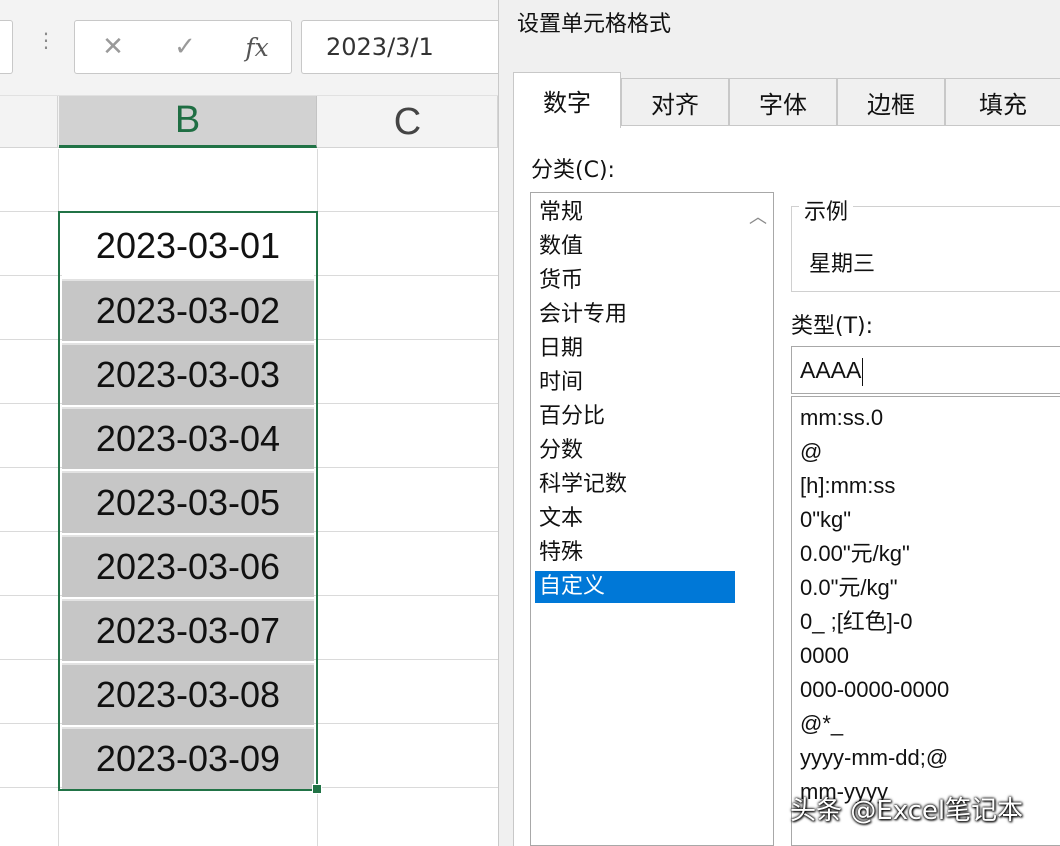 The image size is (1060, 846). I want to click on formula-input: 2023/3/1, so click(400, 47).